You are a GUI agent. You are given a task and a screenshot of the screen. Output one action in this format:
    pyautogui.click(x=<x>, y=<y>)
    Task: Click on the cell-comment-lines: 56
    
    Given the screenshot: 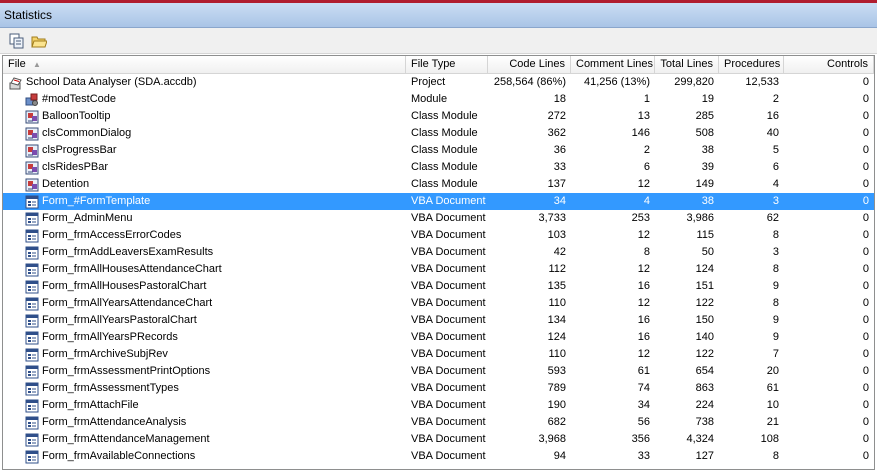 What is the action you would take?
    pyautogui.click(x=643, y=422)
    